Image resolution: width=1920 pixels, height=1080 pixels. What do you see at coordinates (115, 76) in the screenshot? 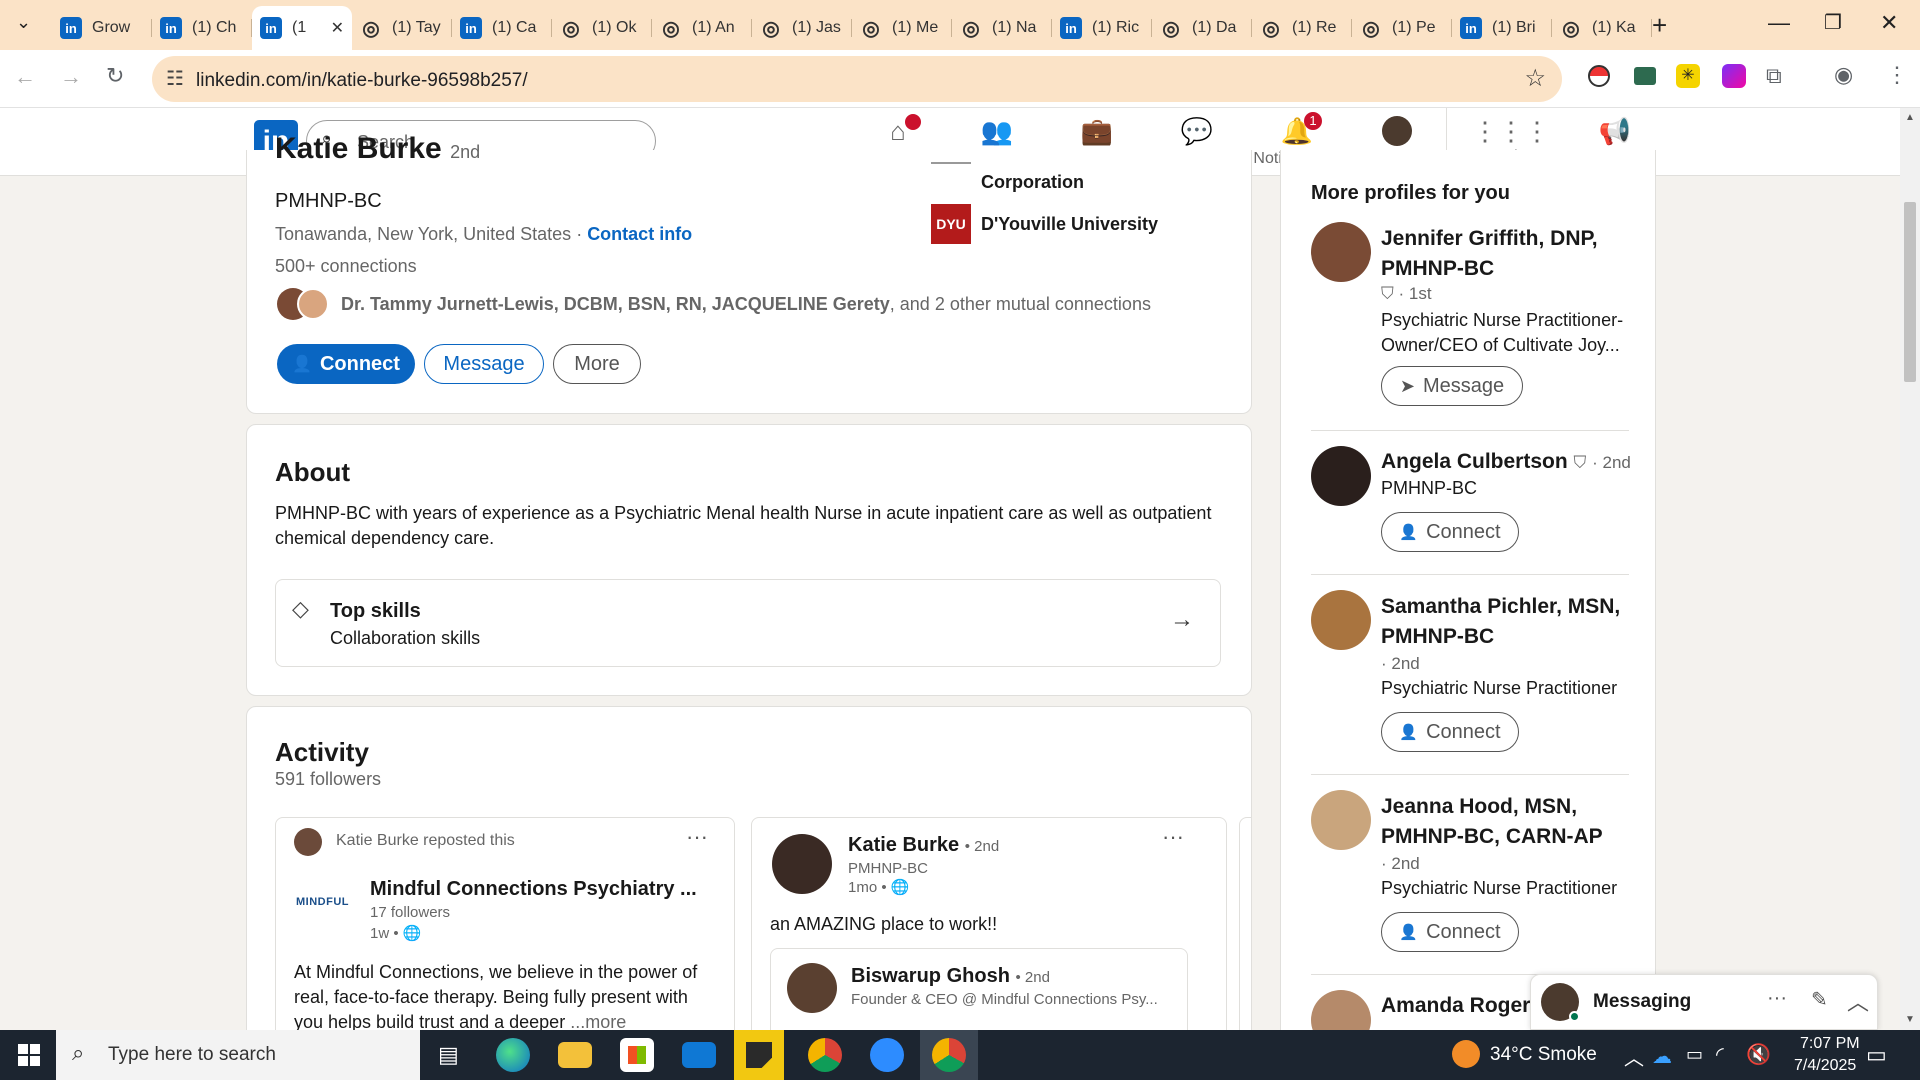
I see `reload-icon: ↻` at bounding box center [115, 76].